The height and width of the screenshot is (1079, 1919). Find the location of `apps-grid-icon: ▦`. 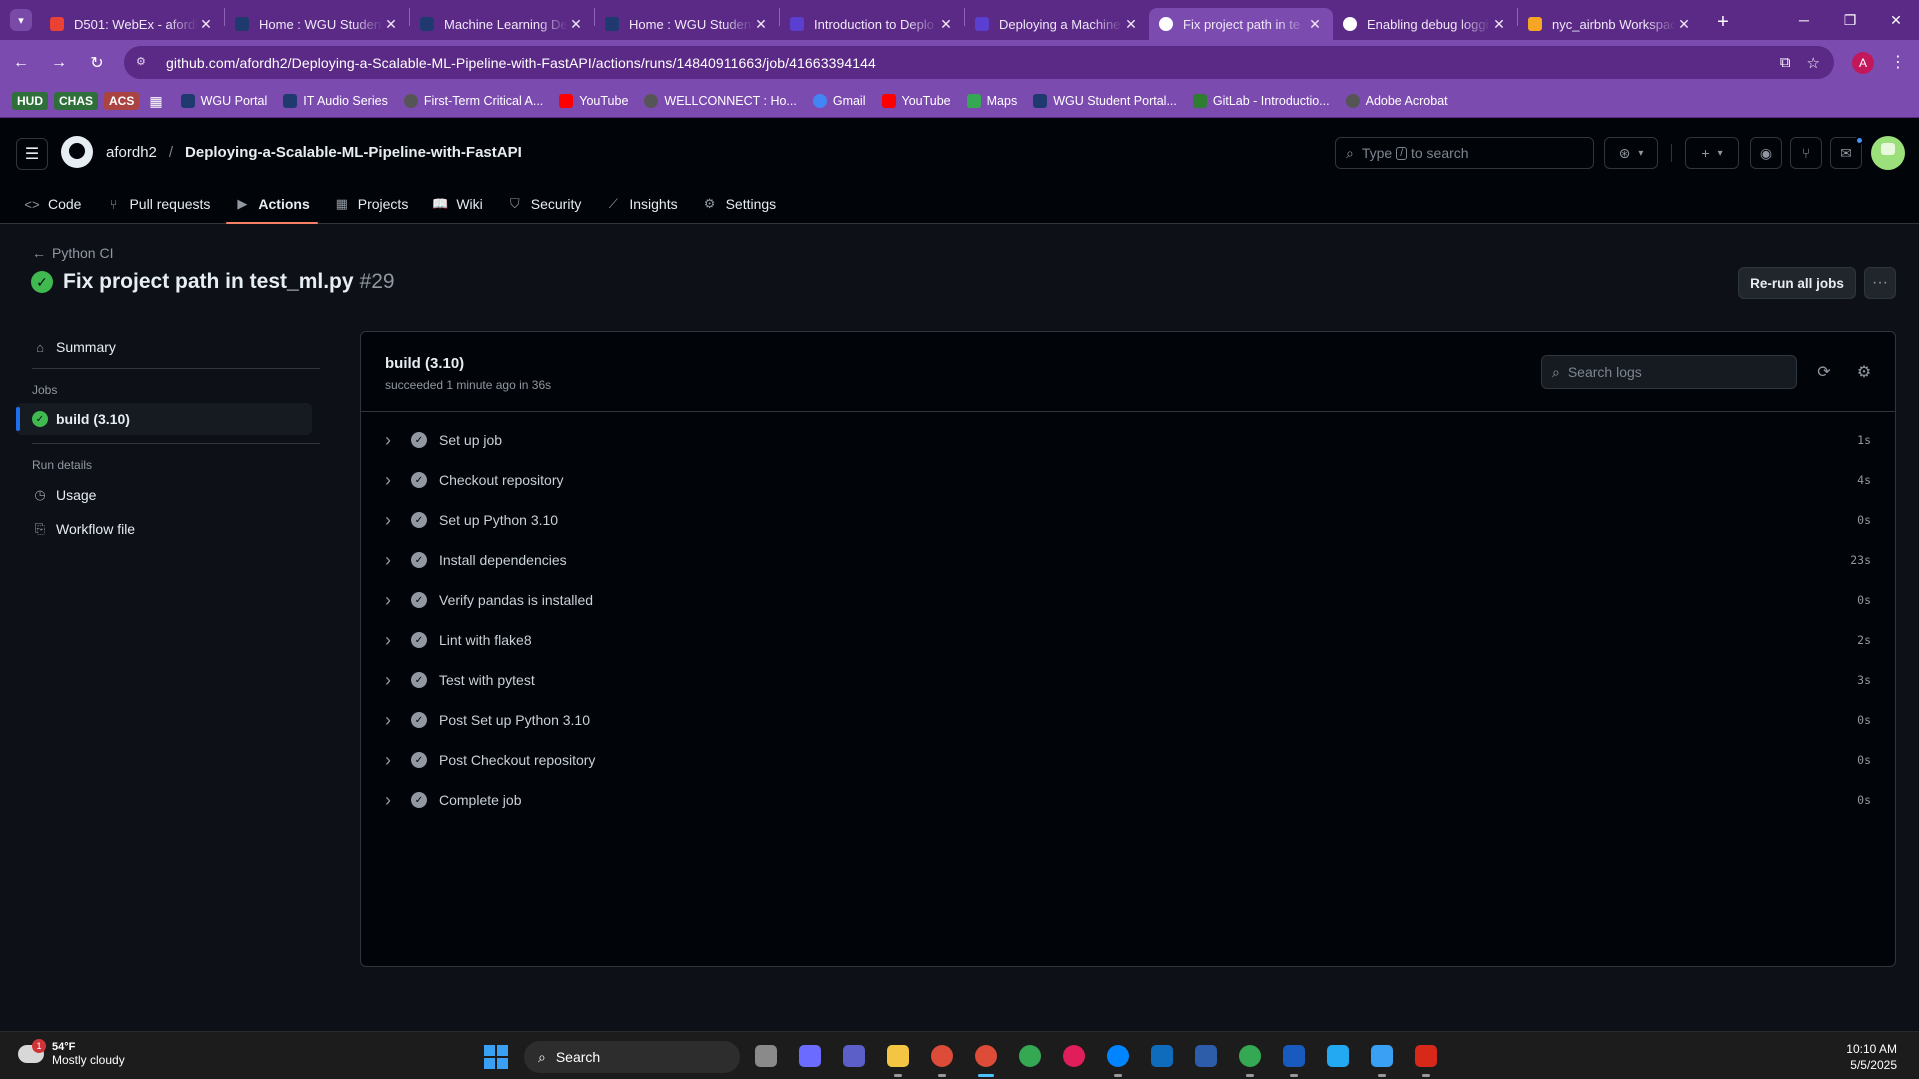

apps-grid-icon: ▦ is located at coordinates (155, 101).